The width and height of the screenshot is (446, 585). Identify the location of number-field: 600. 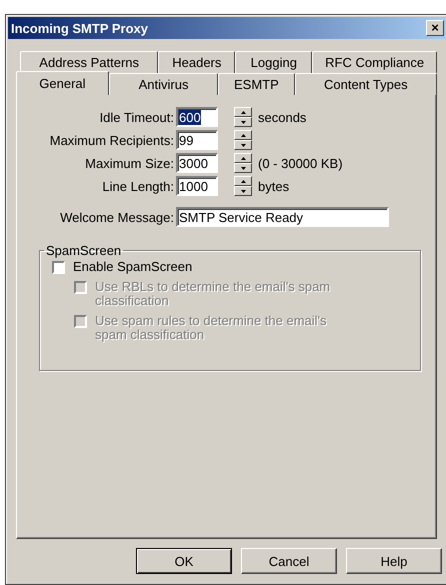
(197, 117).